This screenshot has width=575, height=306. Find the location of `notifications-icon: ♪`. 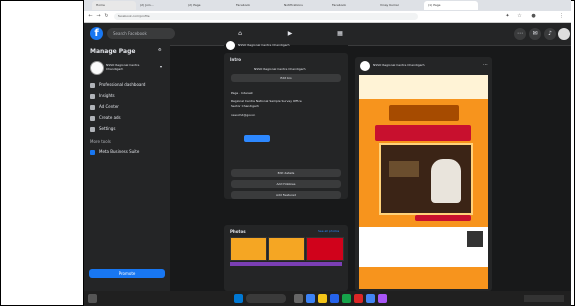

notifications-icon: ♪ is located at coordinates (550, 34).